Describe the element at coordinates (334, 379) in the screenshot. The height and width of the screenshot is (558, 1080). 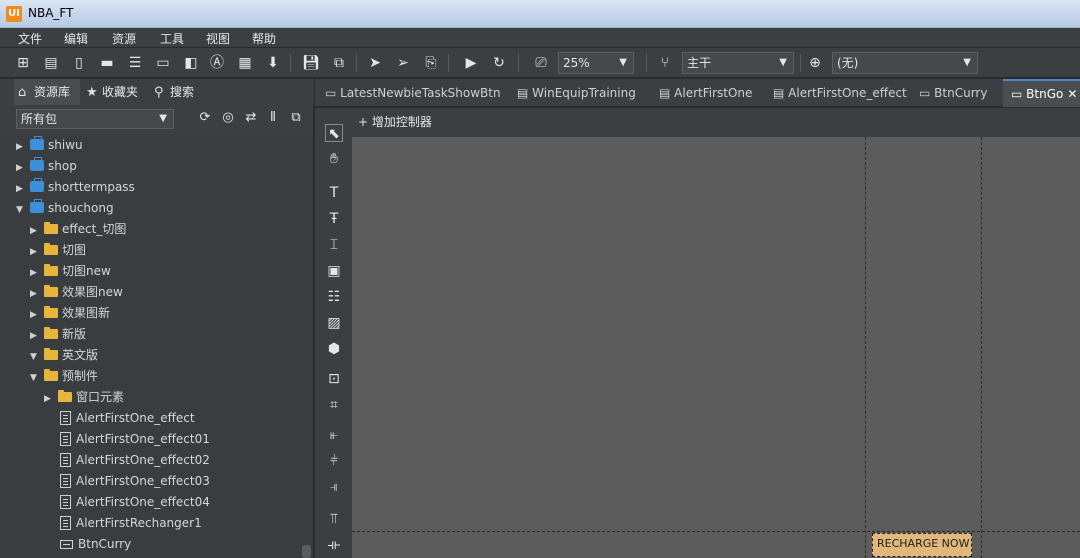
I see `group-tool-icon: ⊡` at that location.